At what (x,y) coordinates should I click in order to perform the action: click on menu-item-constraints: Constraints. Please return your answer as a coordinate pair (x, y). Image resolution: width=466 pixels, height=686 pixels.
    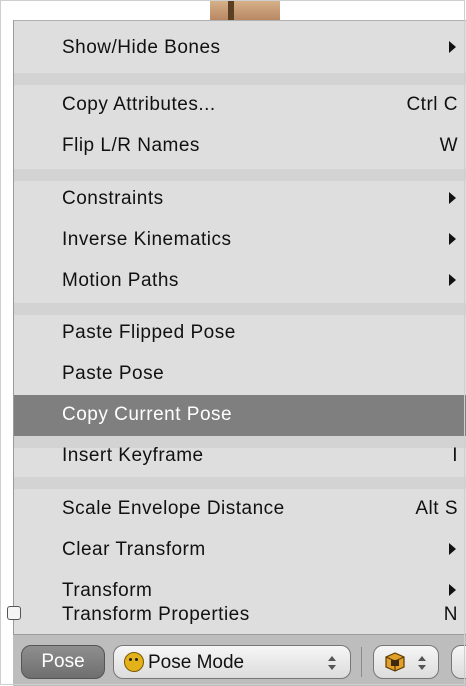
    Looking at the image, I should click on (240, 199).